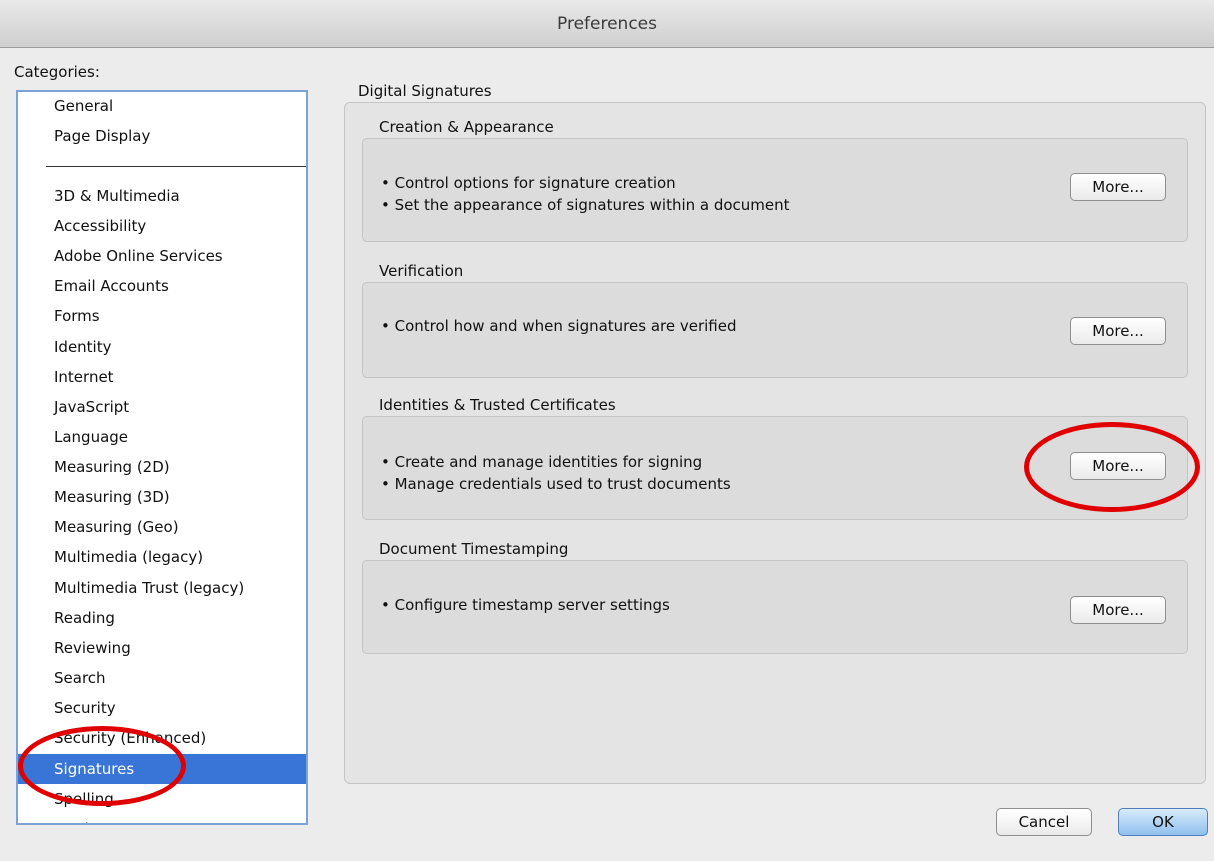 The image size is (1214, 861). What do you see at coordinates (162, 527) in the screenshot?
I see `category-measuring-geo: Measuring (Geo)` at bounding box center [162, 527].